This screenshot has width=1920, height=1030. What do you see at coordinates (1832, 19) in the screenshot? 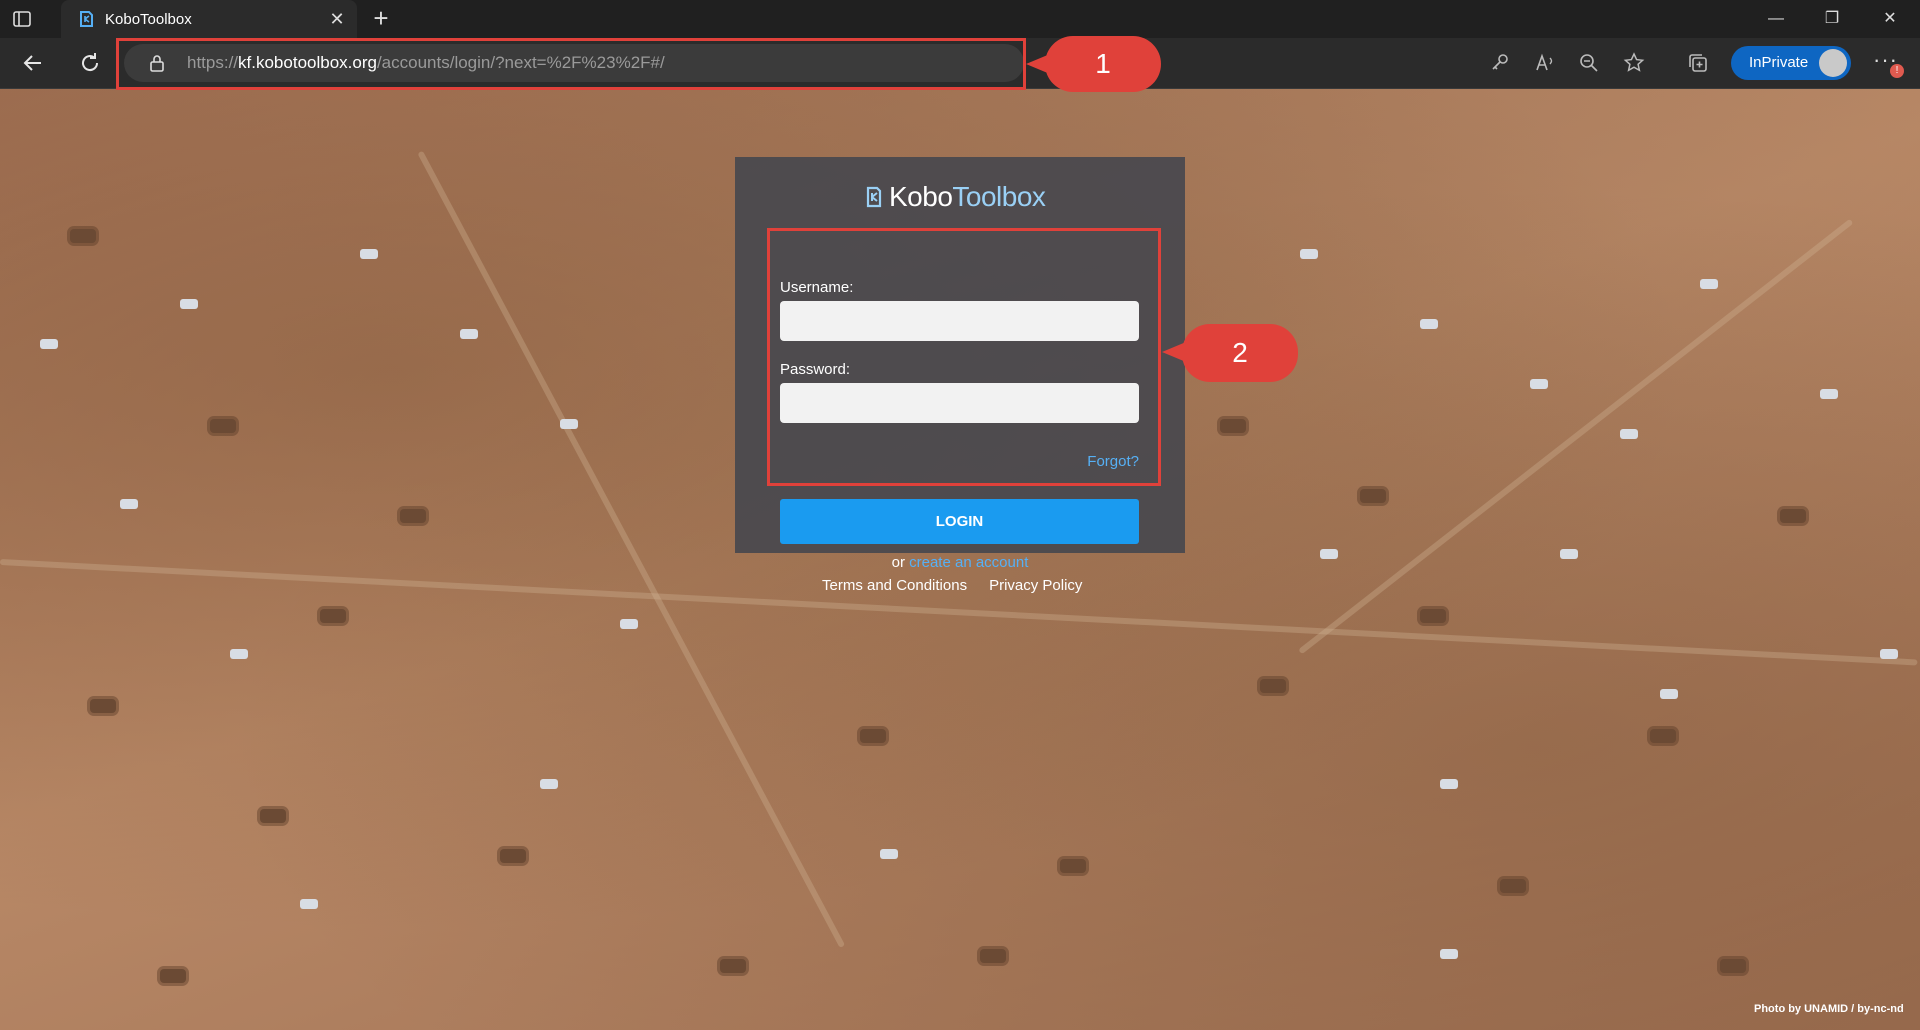
I see `restore-icon: ❐` at bounding box center [1832, 19].